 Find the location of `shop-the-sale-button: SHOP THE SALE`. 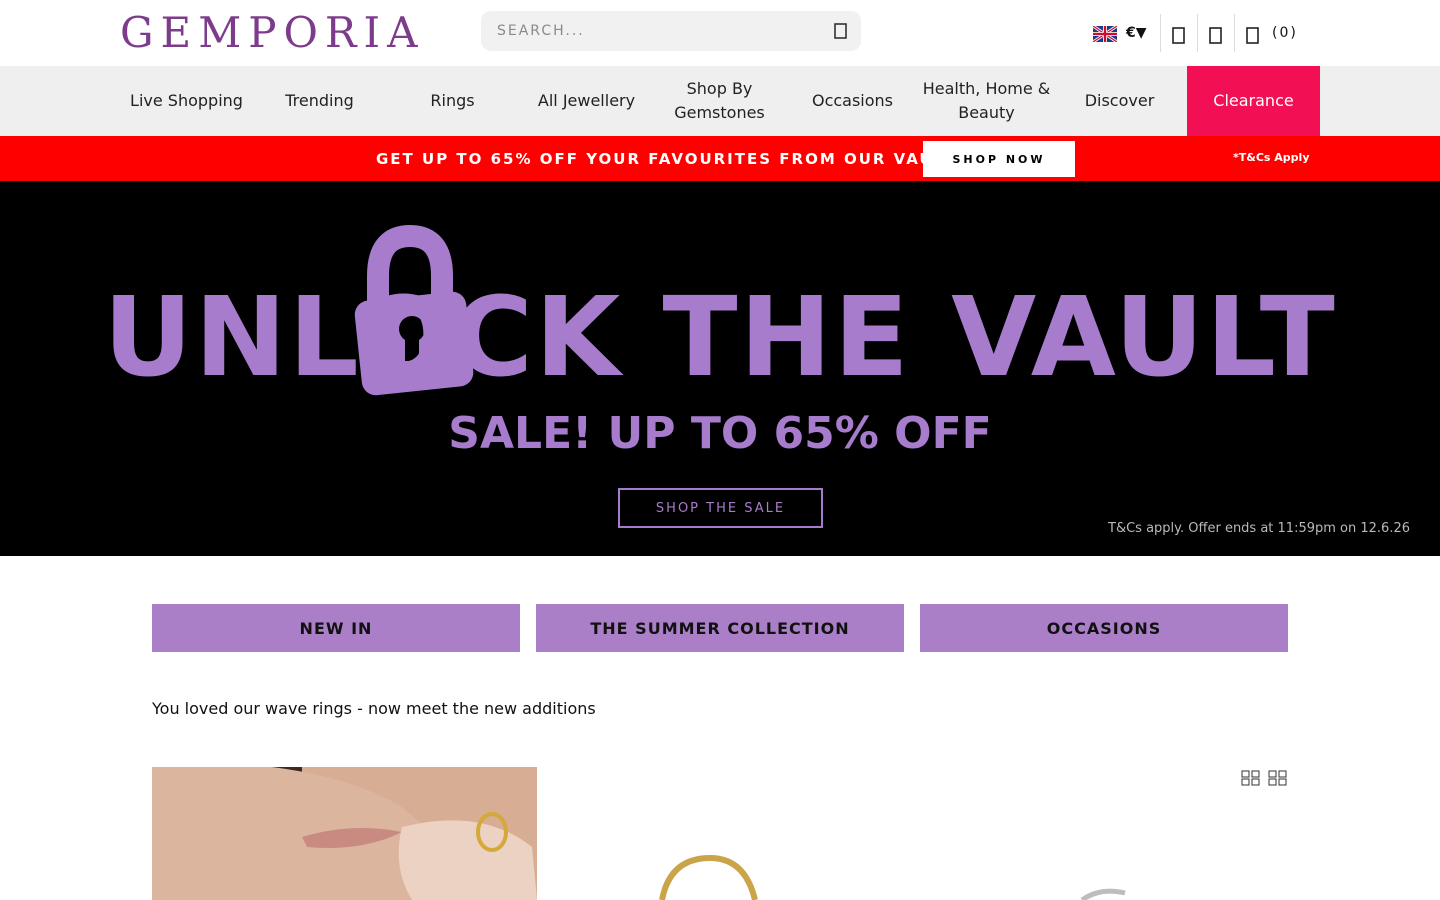

shop-the-sale-button: SHOP THE SALE is located at coordinates (720, 508).